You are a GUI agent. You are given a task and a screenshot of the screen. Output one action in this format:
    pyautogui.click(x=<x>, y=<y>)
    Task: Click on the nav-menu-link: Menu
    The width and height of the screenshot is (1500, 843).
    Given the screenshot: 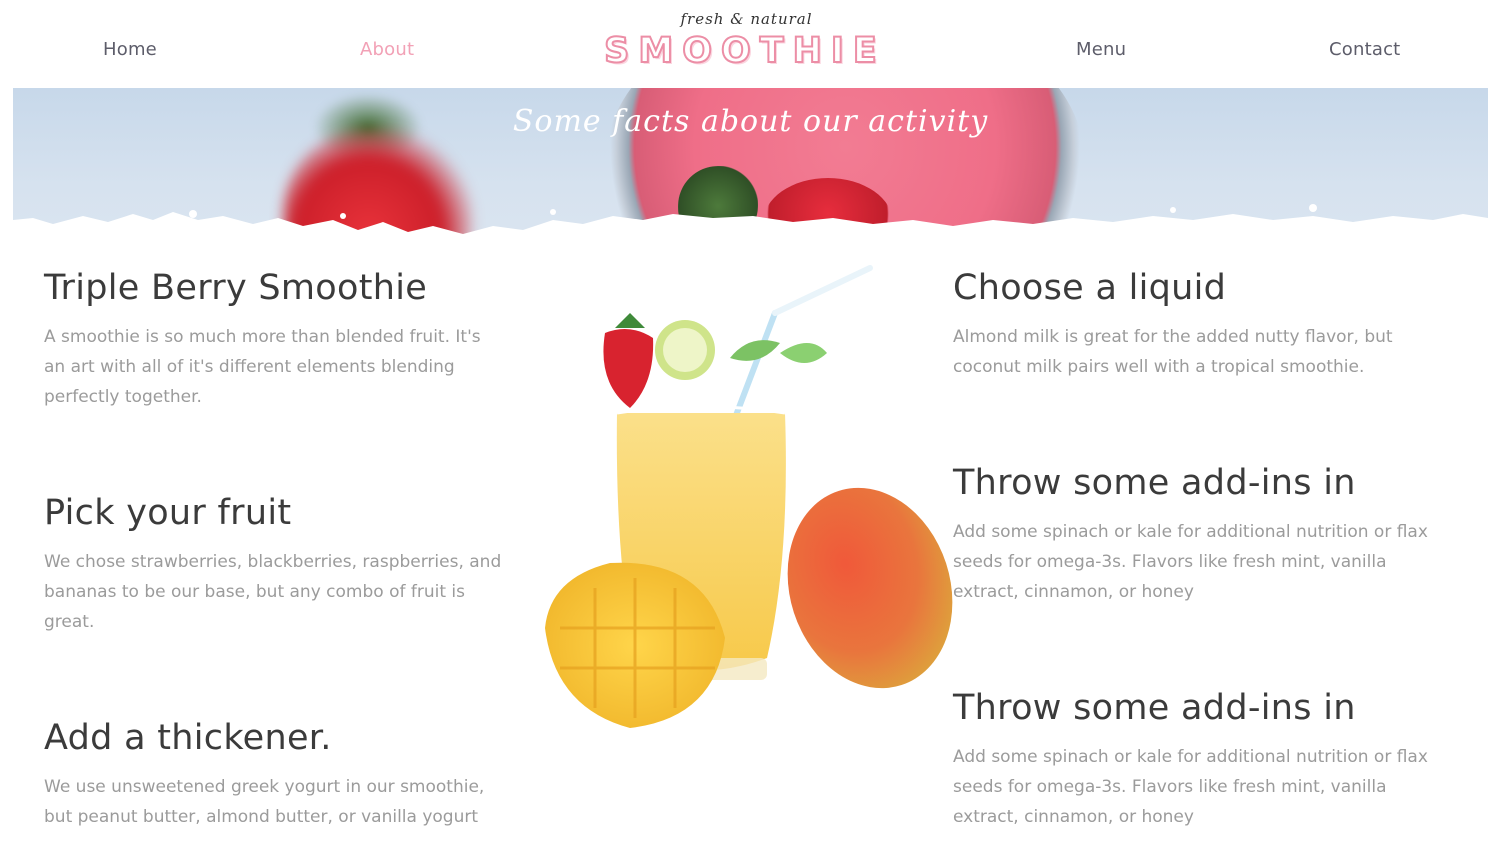 What is the action you would take?
    pyautogui.click(x=1101, y=49)
    